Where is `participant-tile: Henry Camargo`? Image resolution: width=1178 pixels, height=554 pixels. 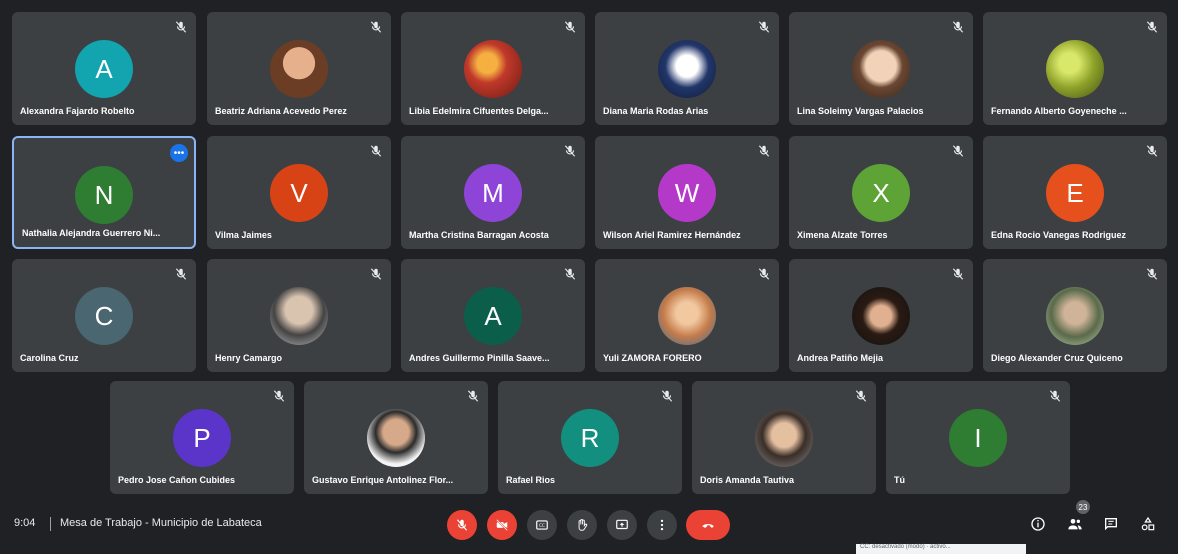 participant-tile: Henry Camargo is located at coordinates (299, 315).